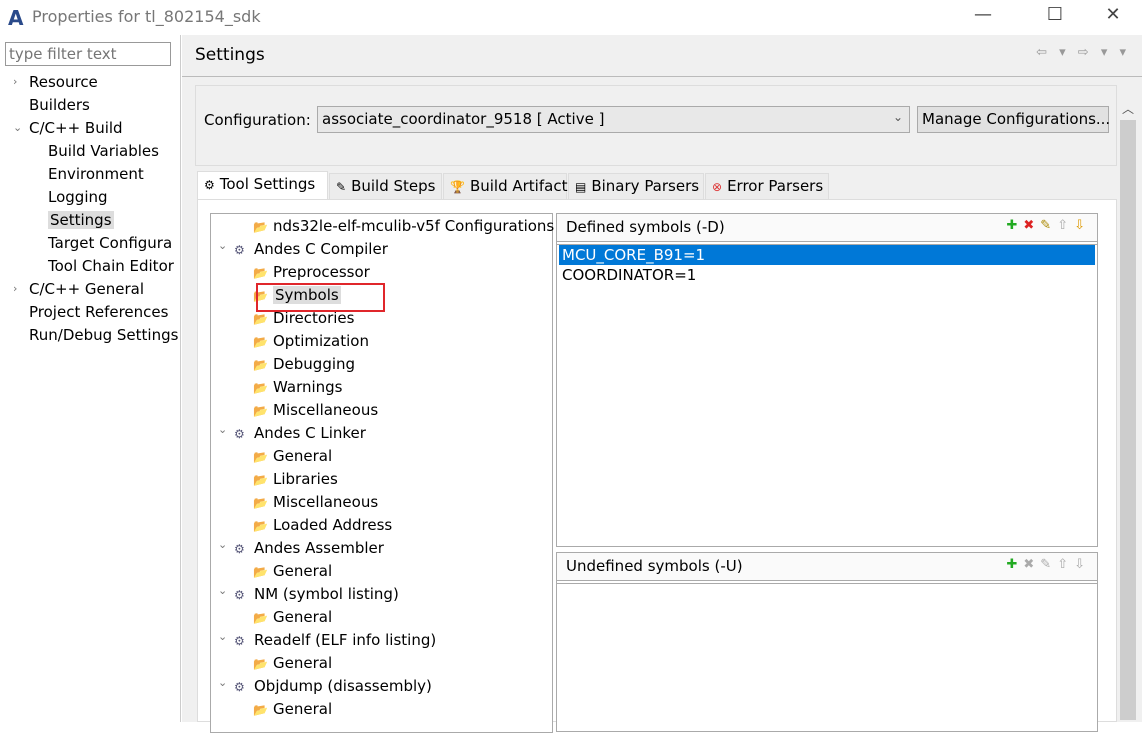 This screenshot has height=733, width=1142. I want to click on configuration-select: associate_coordinator_9518 [ Active ] ⌄, so click(613, 119).